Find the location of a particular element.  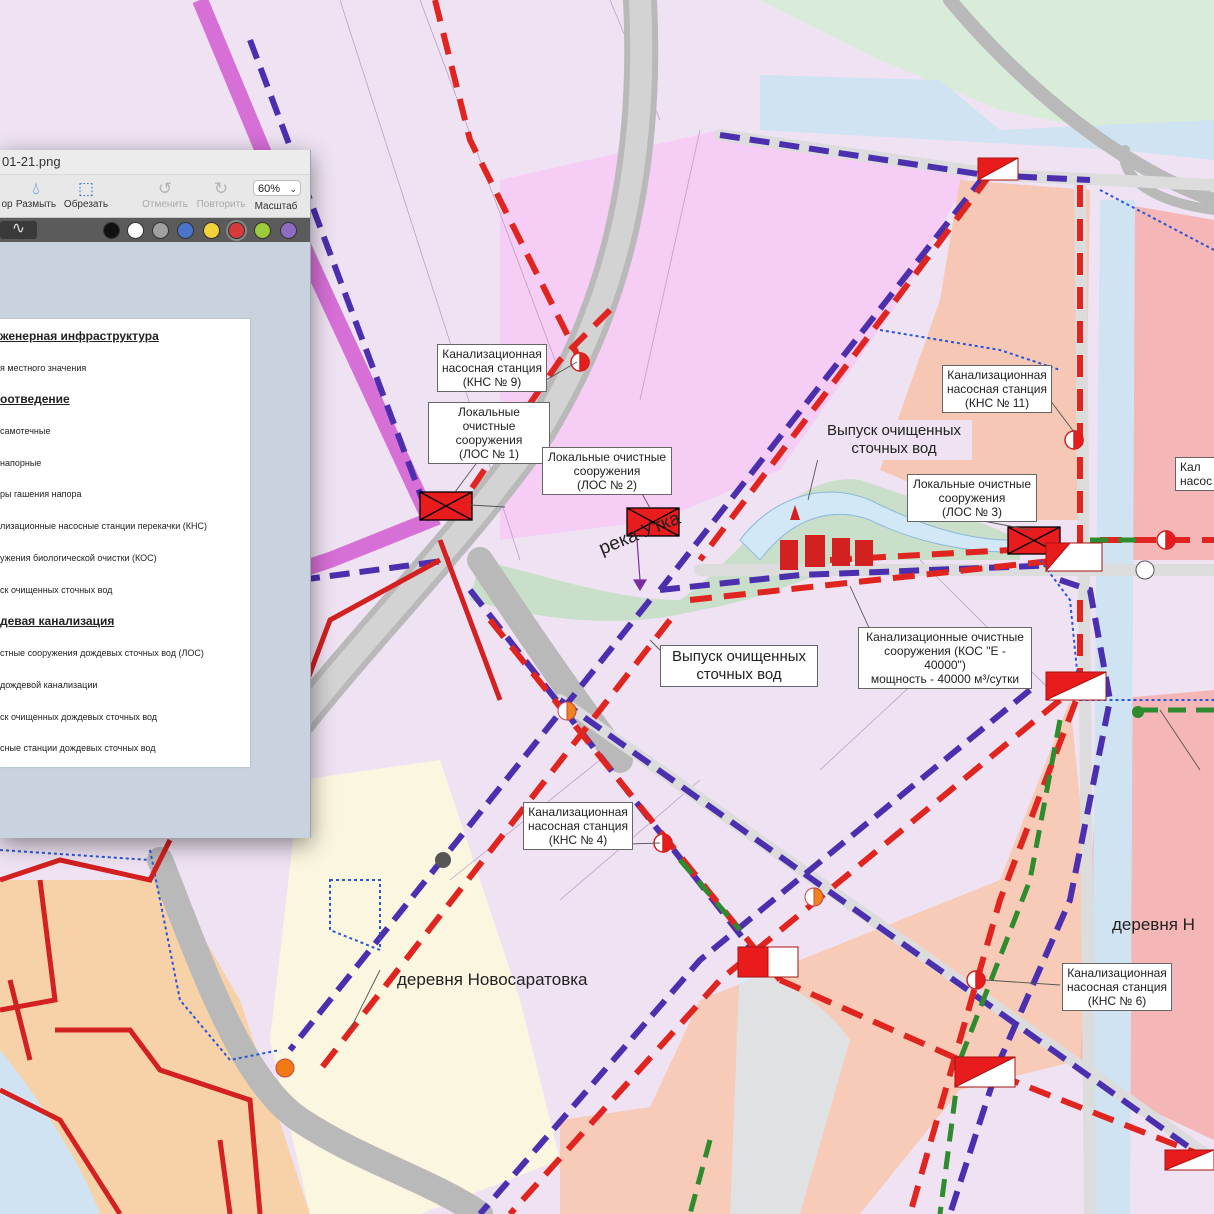

legend-item: ск очищенных дождевых сточных вод is located at coordinates (79, 717).